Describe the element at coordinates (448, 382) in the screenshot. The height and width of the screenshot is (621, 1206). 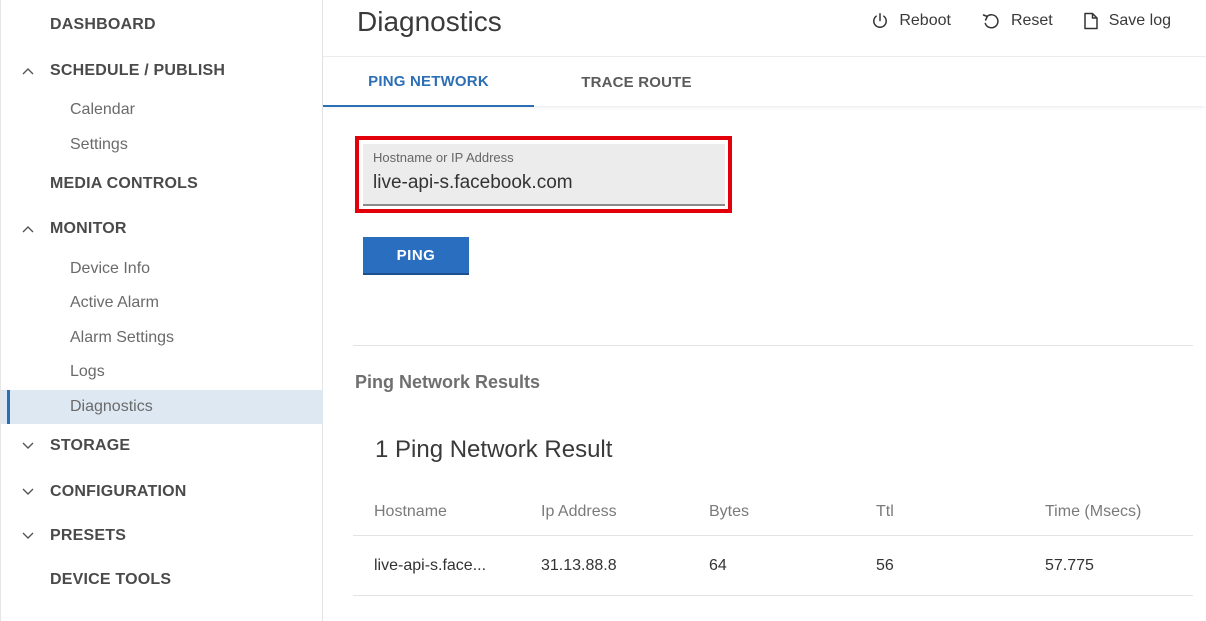
I see `results-heading: Ping Network Results` at that location.